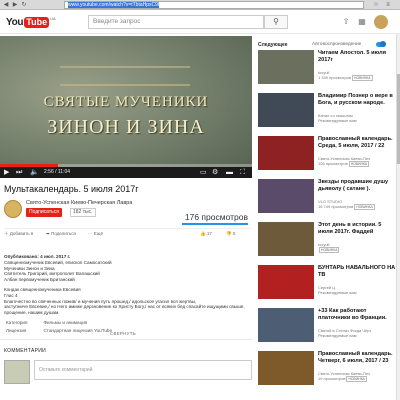 Image resolution: width=400 pixels, height=400 pixels. I want to click on video-title: Мультакалендарь. 5 июля 2017г, so click(71, 189).